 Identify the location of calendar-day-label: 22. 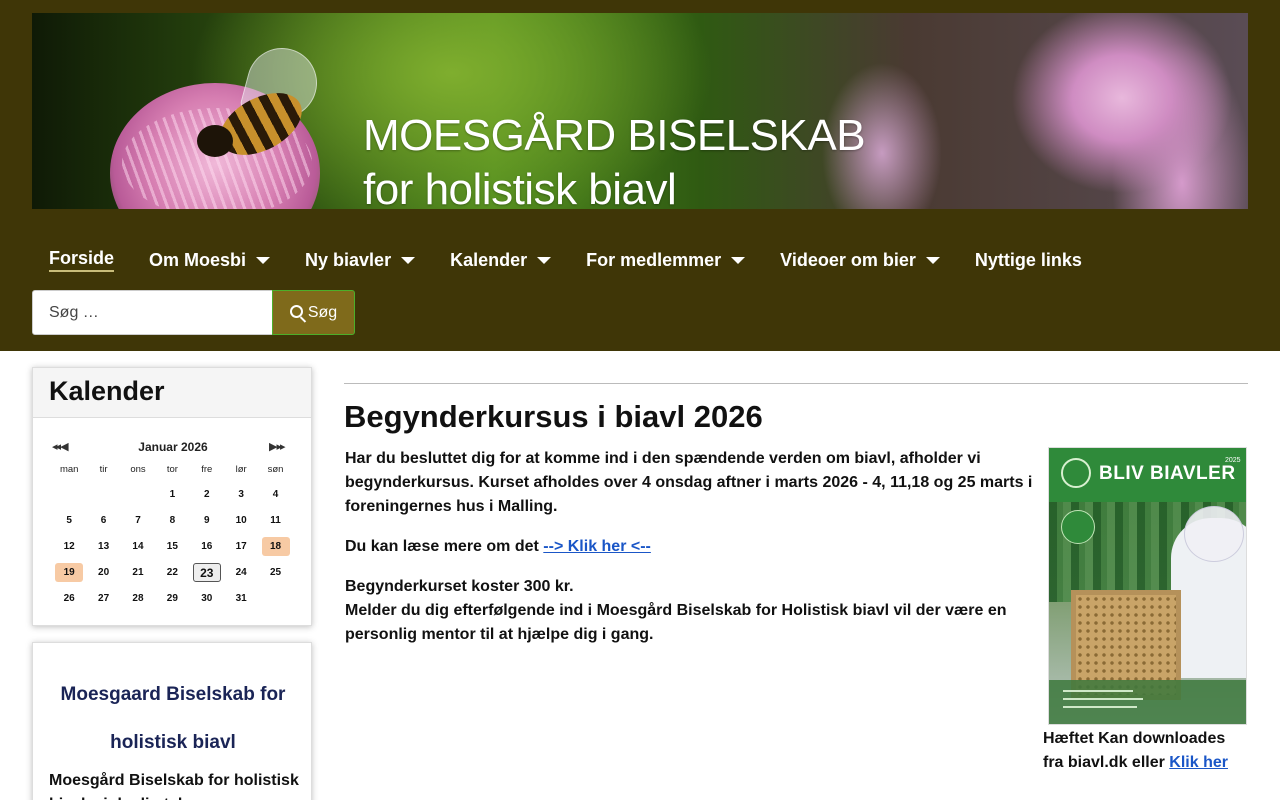
(172, 572).